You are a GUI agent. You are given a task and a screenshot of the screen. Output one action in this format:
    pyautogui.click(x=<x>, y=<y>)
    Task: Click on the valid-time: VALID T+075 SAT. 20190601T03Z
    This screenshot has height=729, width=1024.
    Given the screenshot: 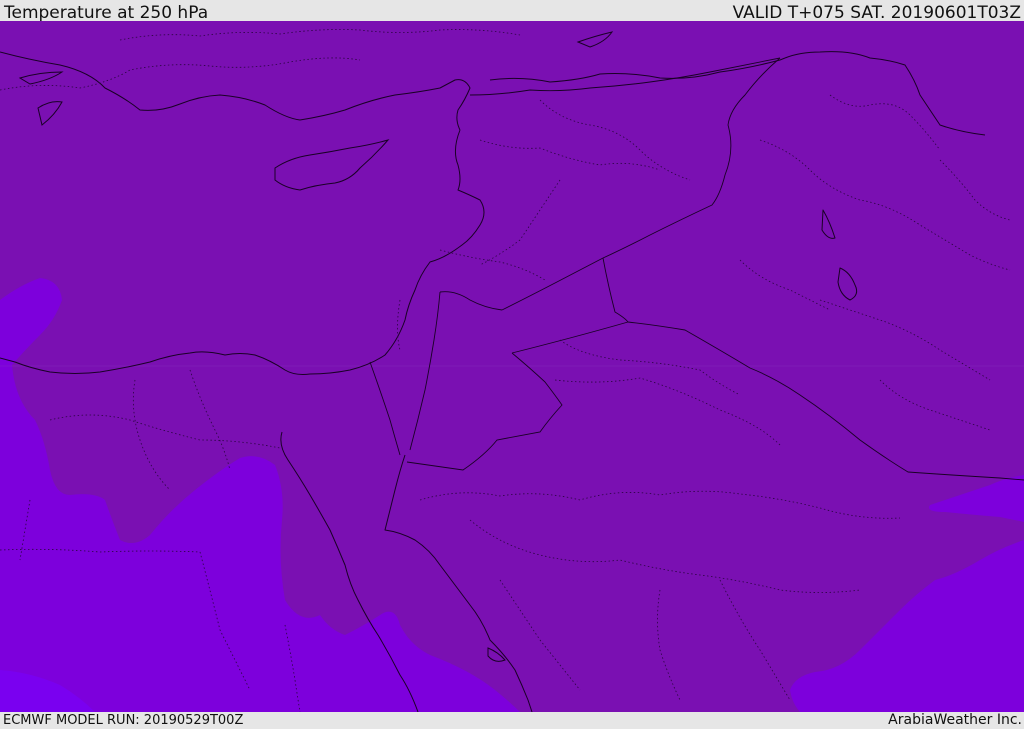 What is the action you would take?
    pyautogui.click(x=876, y=13)
    